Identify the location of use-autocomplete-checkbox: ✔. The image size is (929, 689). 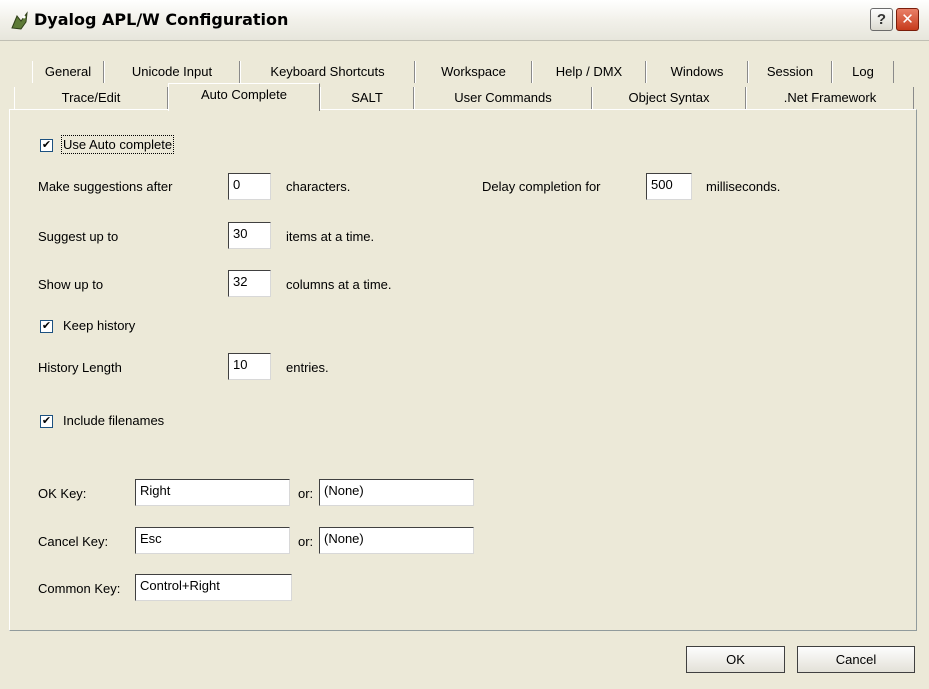
(46, 145).